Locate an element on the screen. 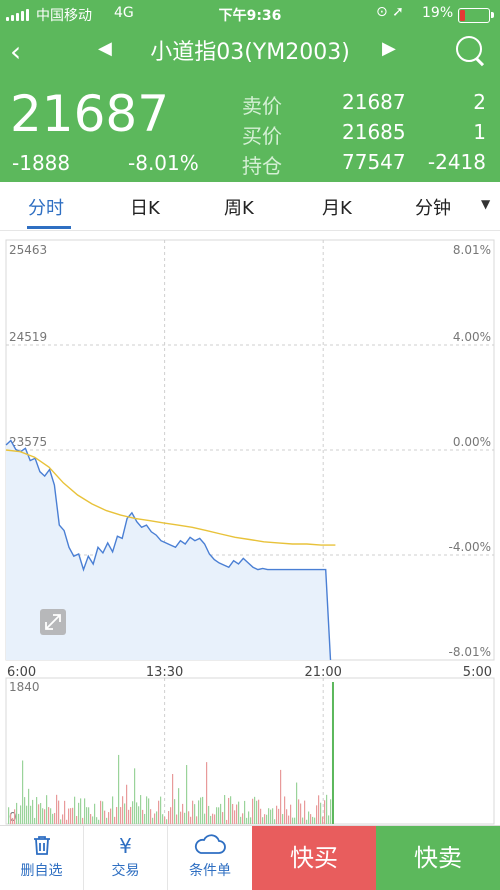  trade-button: ¥ 交易 is located at coordinates (126, 858).